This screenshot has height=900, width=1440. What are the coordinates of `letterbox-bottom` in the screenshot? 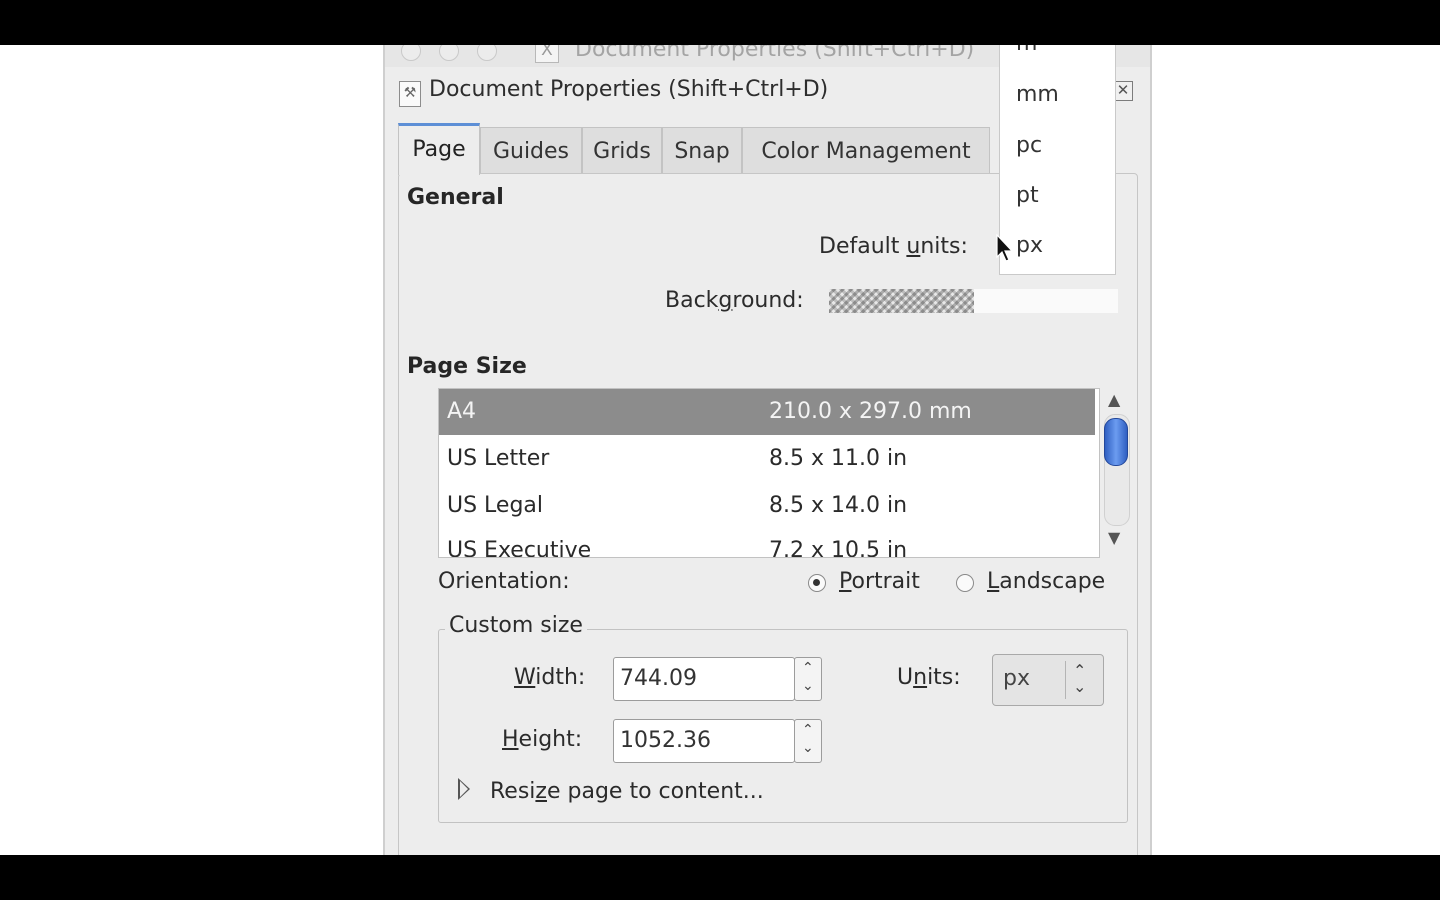 It's located at (720, 877).